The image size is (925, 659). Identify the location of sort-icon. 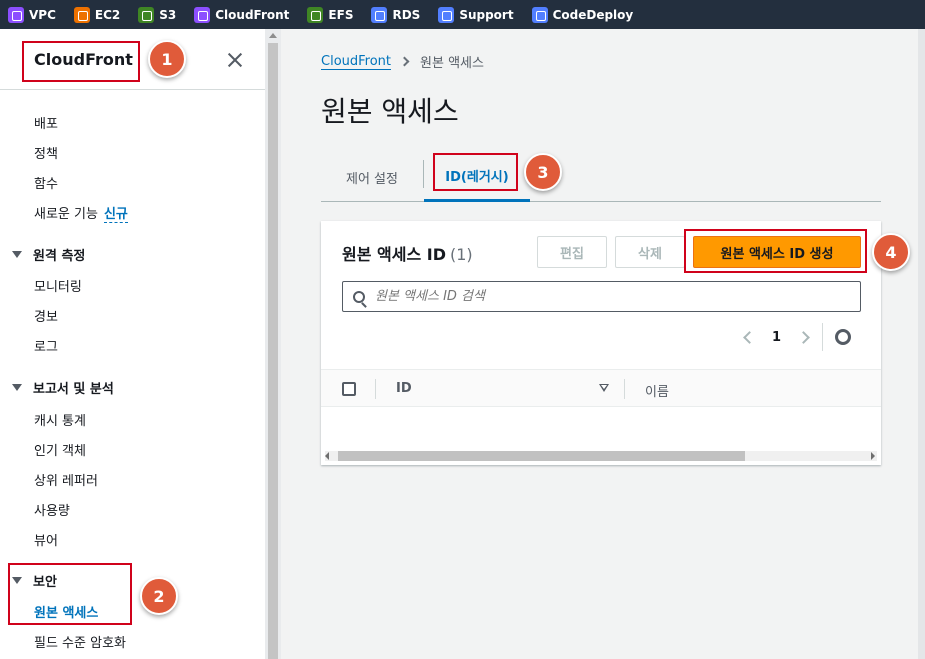
(604, 388).